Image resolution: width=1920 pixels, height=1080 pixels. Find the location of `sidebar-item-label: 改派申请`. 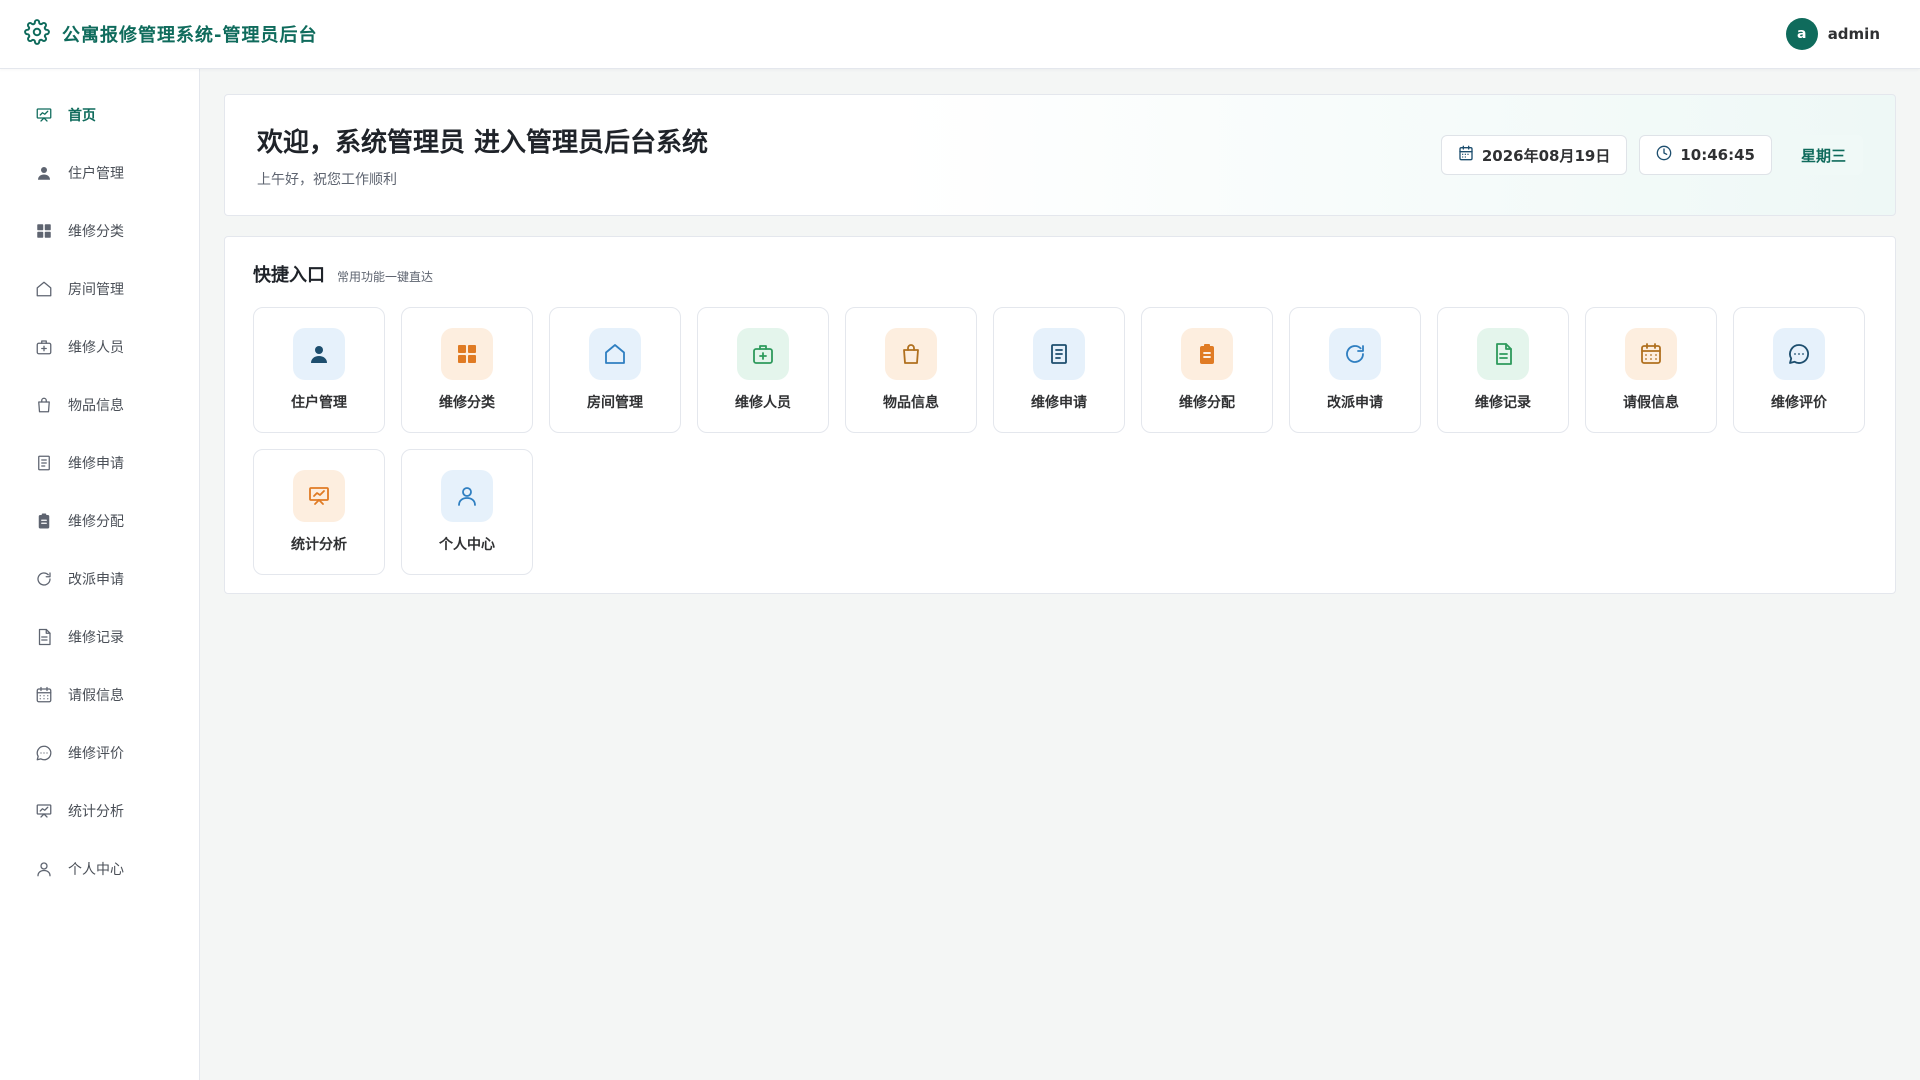

sidebar-item-label: 改派申请 is located at coordinates (96, 580).